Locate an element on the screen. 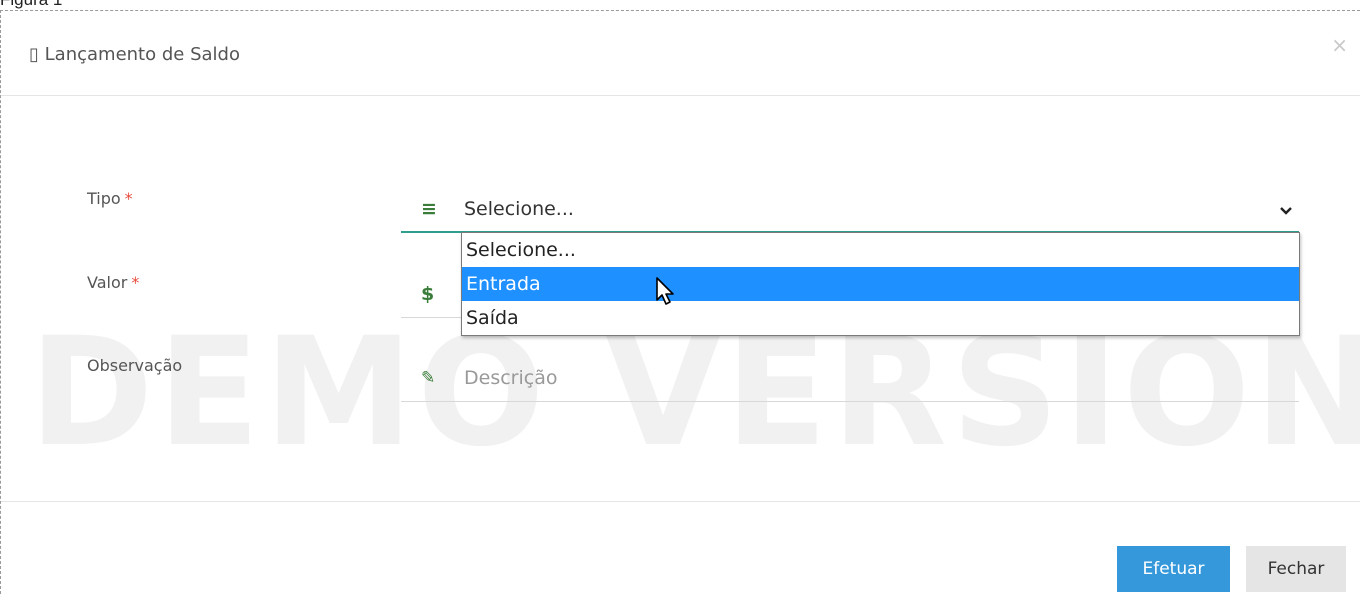 This screenshot has height=594, width=1360. dollar-icon: $ is located at coordinates (428, 294).